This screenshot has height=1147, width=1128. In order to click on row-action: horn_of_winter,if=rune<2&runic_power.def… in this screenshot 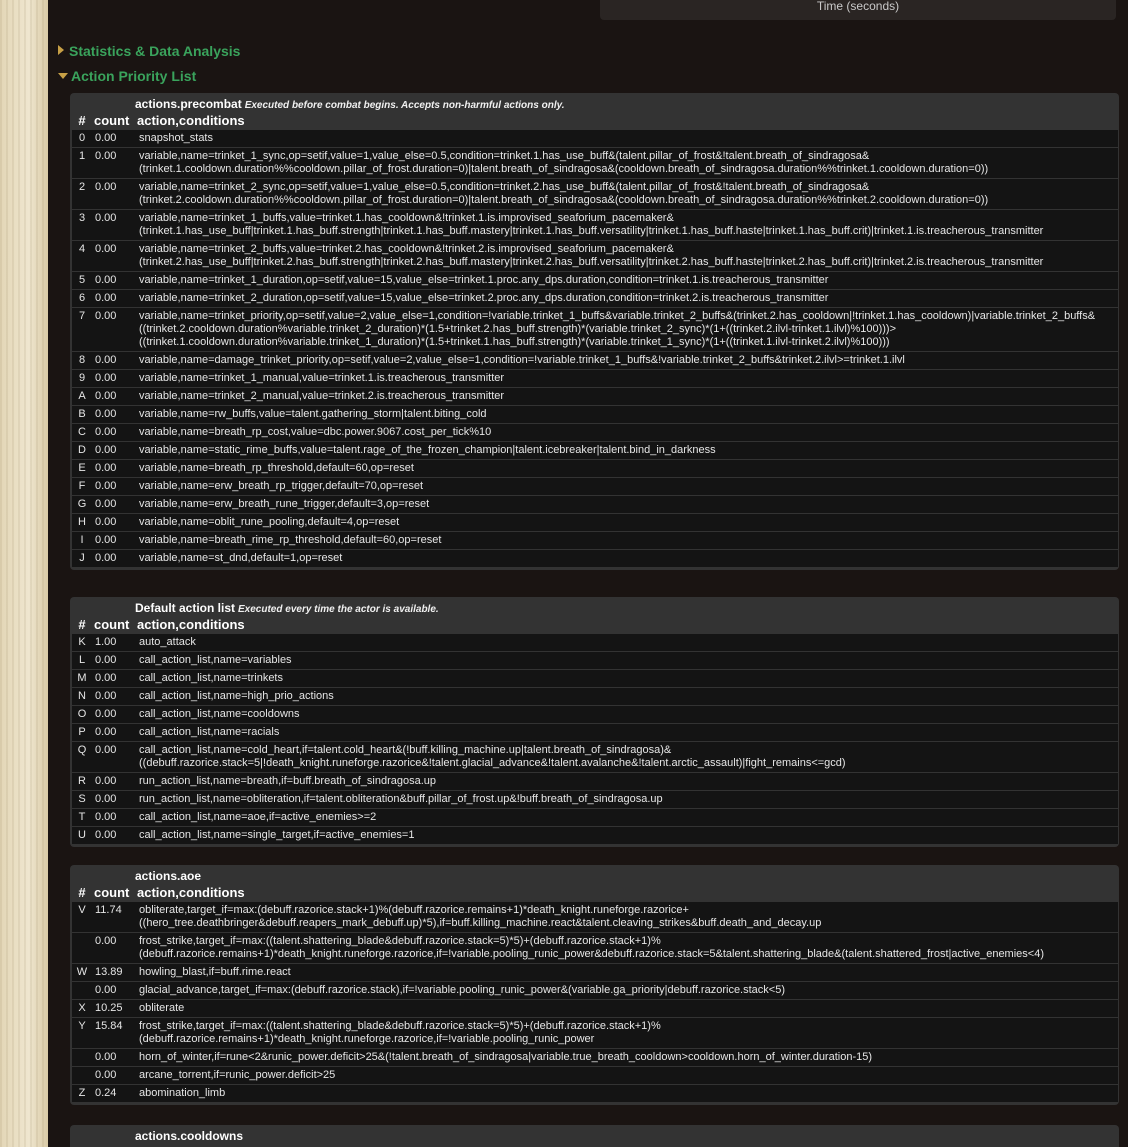, I will do `click(627, 1057)`.